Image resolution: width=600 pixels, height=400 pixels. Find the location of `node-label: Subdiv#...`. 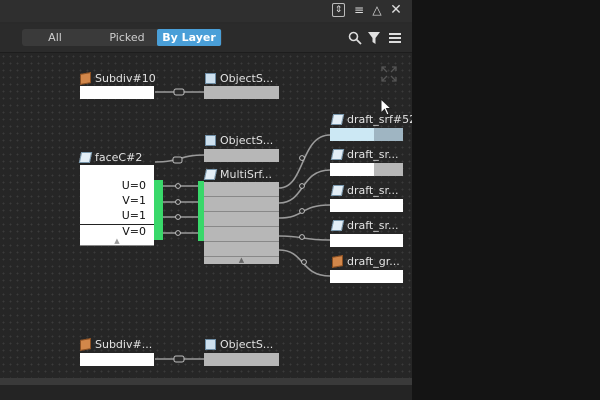

node-label: Subdiv#... is located at coordinates (124, 344).